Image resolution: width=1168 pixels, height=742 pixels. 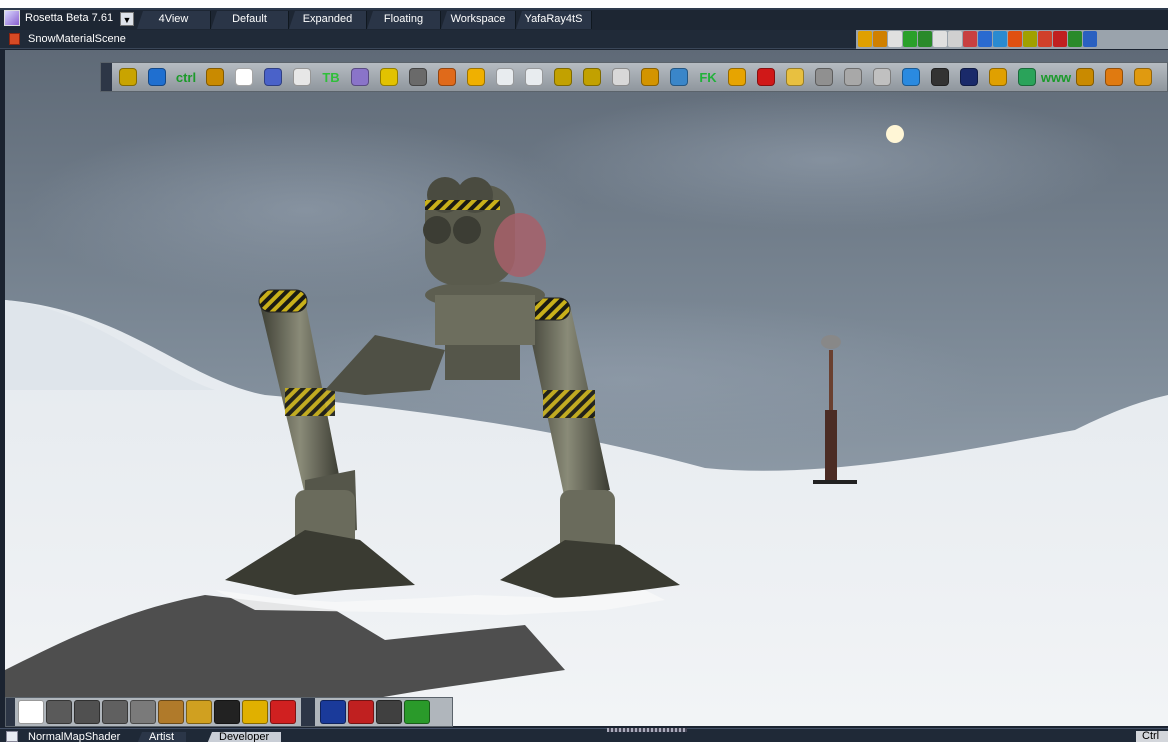 What do you see at coordinates (970, 39) in the screenshot?
I see `checker-icon` at bounding box center [970, 39].